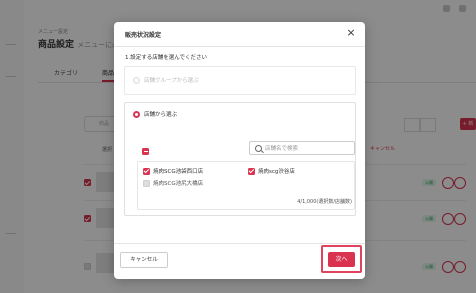  I want to click on select-all-checkbox, so click(145, 151).